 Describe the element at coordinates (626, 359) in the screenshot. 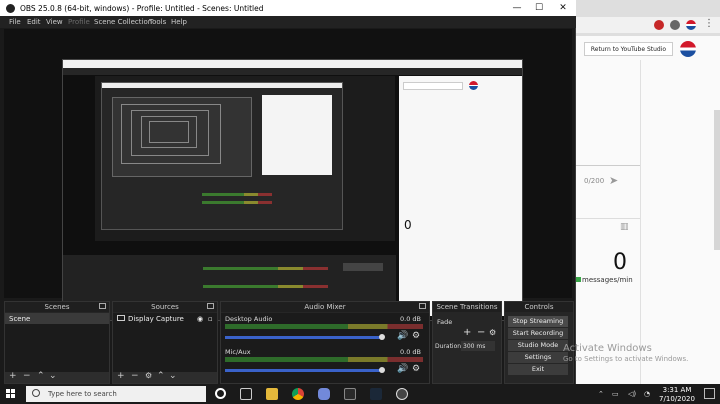

I see `activate-windows-subtitle: Go to Settings to activate Windows.` at that location.